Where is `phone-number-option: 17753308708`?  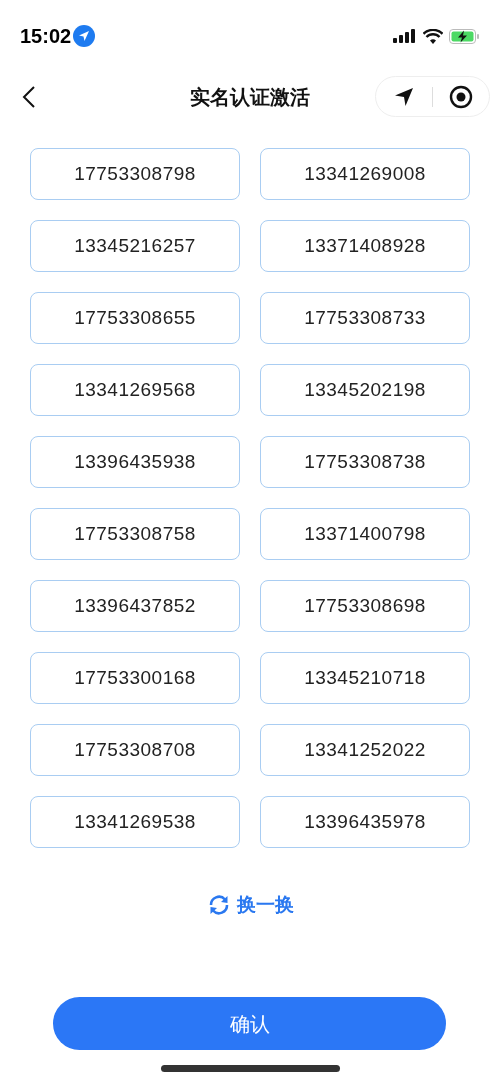 phone-number-option: 17753308708 is located at coordinates (135, 750).